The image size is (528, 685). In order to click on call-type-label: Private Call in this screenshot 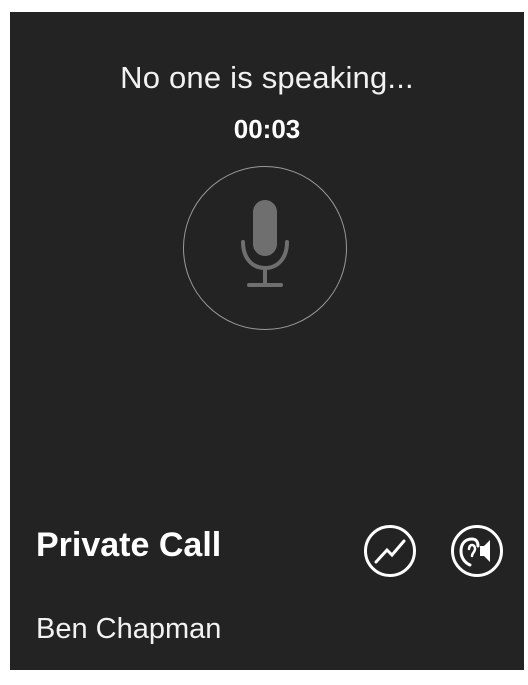, I will do `click(129, 545)`.